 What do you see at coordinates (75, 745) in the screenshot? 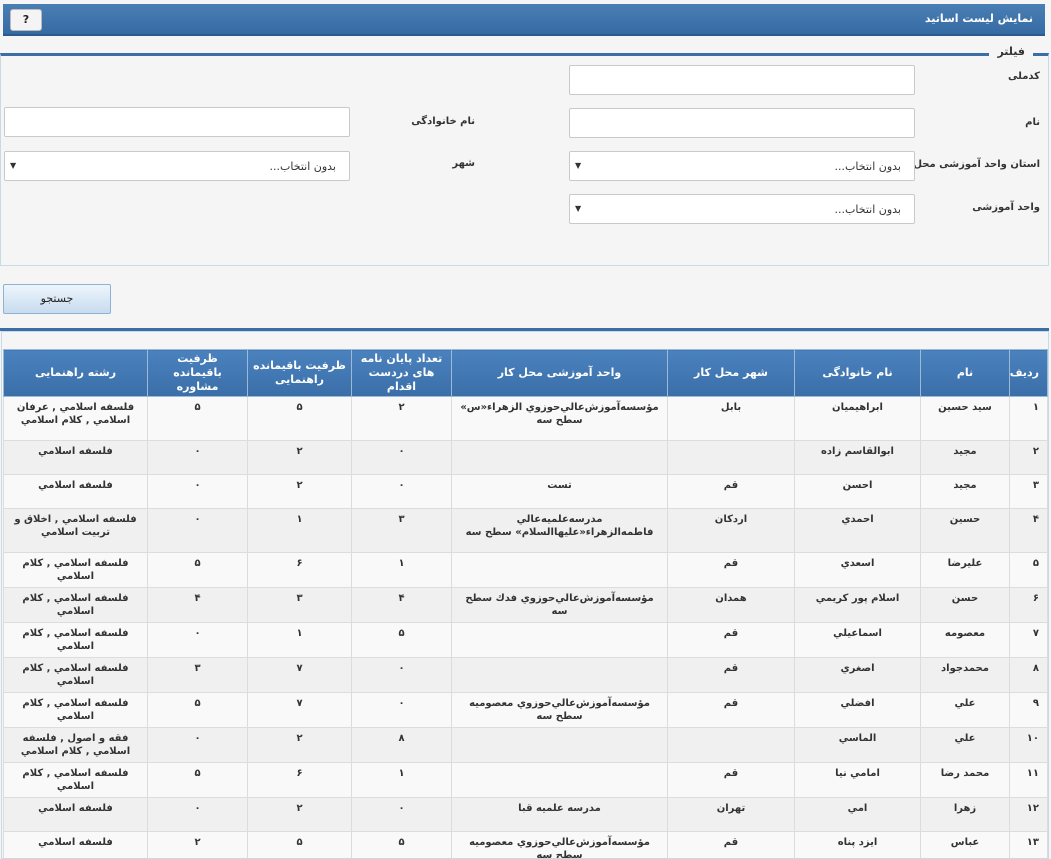
I see `cell-field: فقه و اصول , فلسفه اسلامي , کلام اسلامي` at bounding box center [75, 745].